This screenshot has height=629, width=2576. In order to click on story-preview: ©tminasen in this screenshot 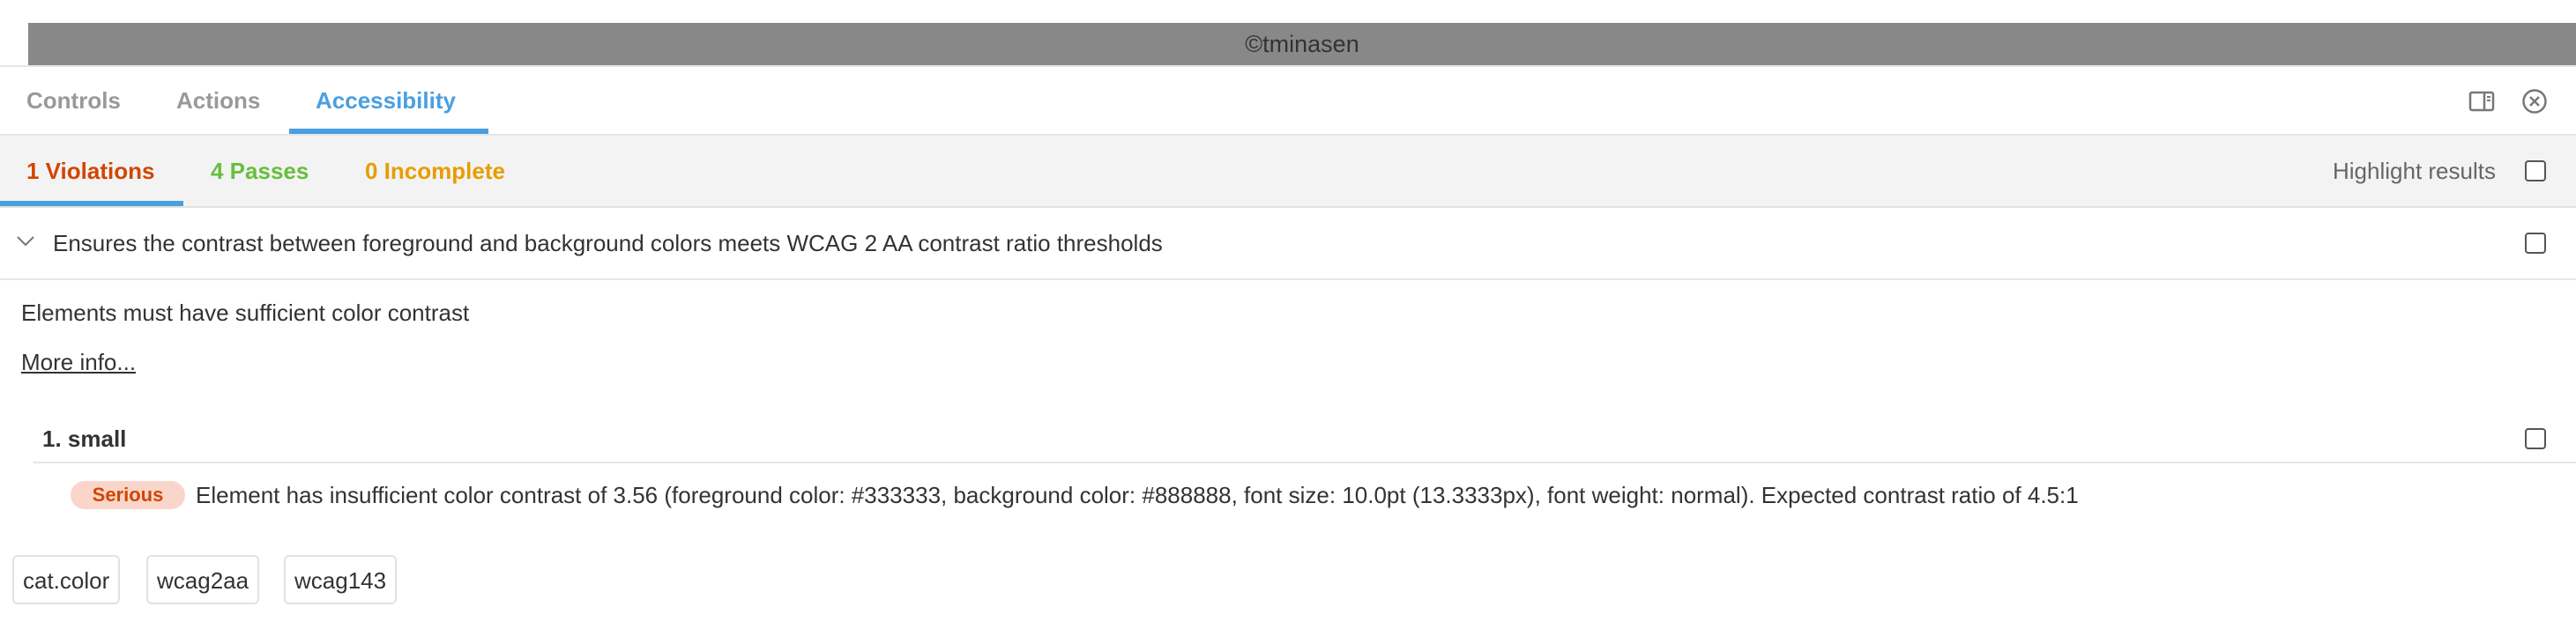, I will do `click(1302, 44)`.